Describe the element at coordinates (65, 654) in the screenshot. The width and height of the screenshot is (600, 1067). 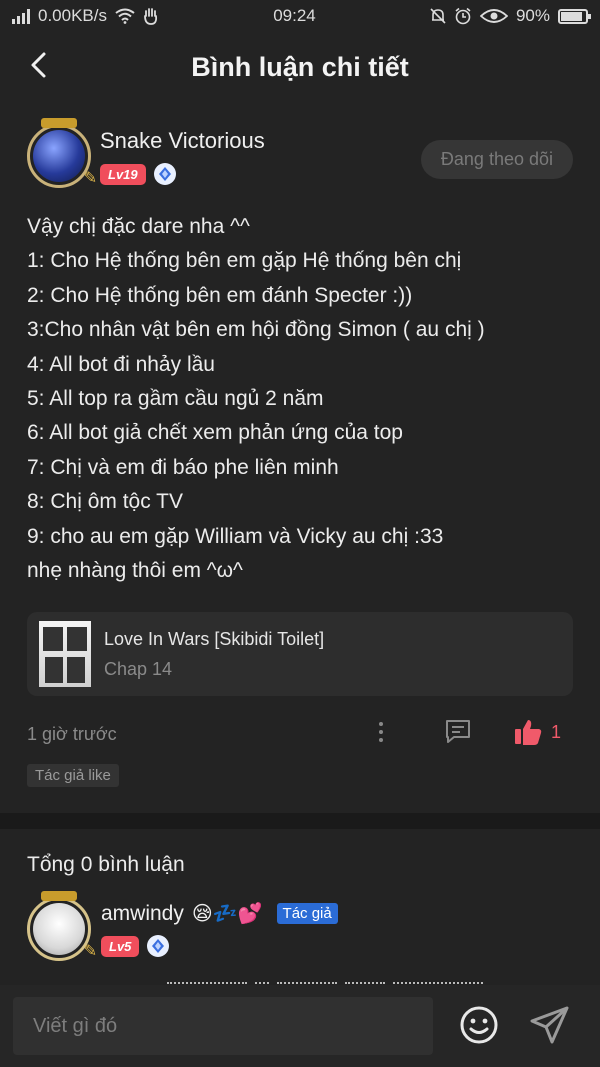
I see `chapter-cover-image` at that location.